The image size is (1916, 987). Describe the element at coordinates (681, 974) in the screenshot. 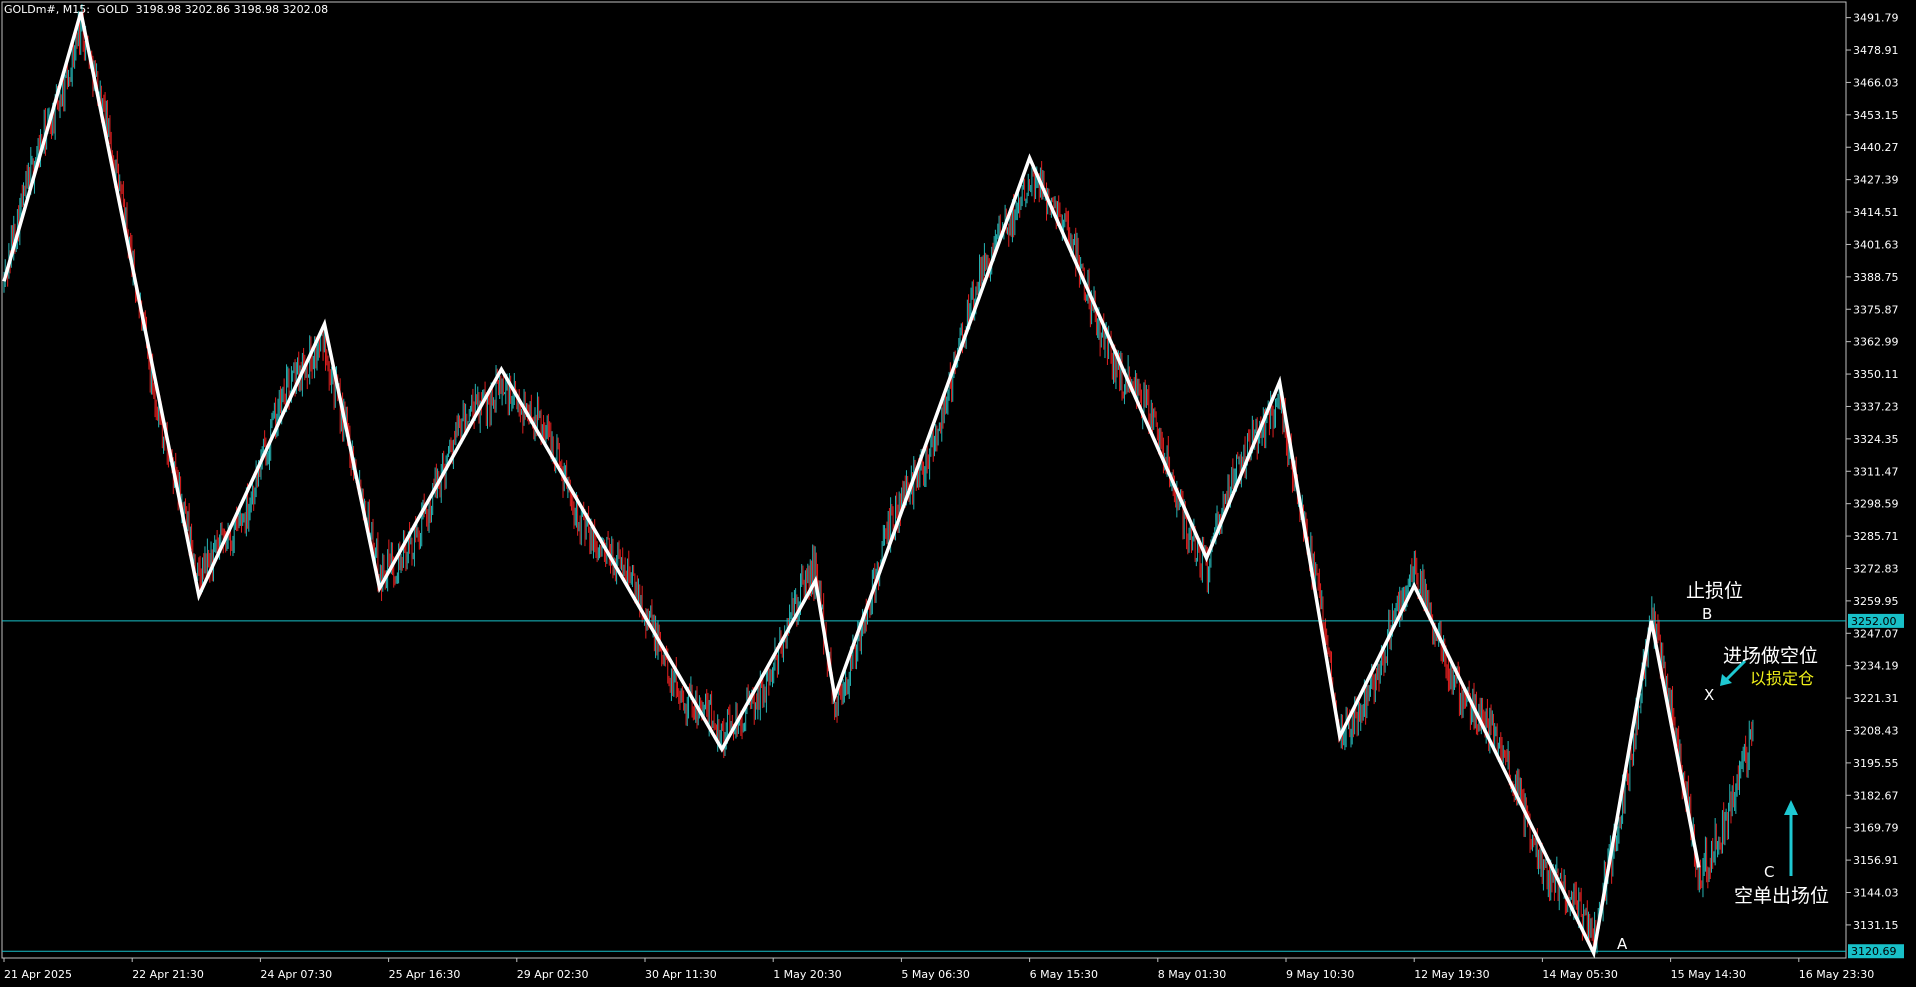

I see `x-tick-label-5: 30 Apr 11:30` at that location.